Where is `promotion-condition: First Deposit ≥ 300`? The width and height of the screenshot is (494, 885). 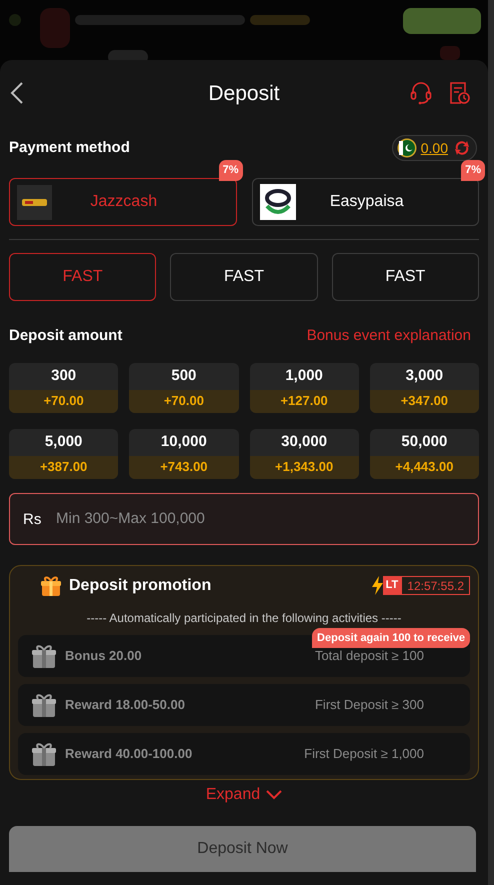
promotion-condition: First Deposit ≥ 300 is located at coordinates (369, 705).